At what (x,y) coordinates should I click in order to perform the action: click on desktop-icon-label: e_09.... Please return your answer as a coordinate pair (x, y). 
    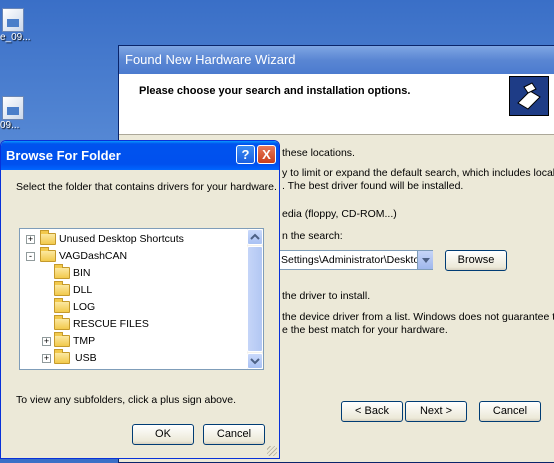
    Looking at the image, I should click on (15, 37).